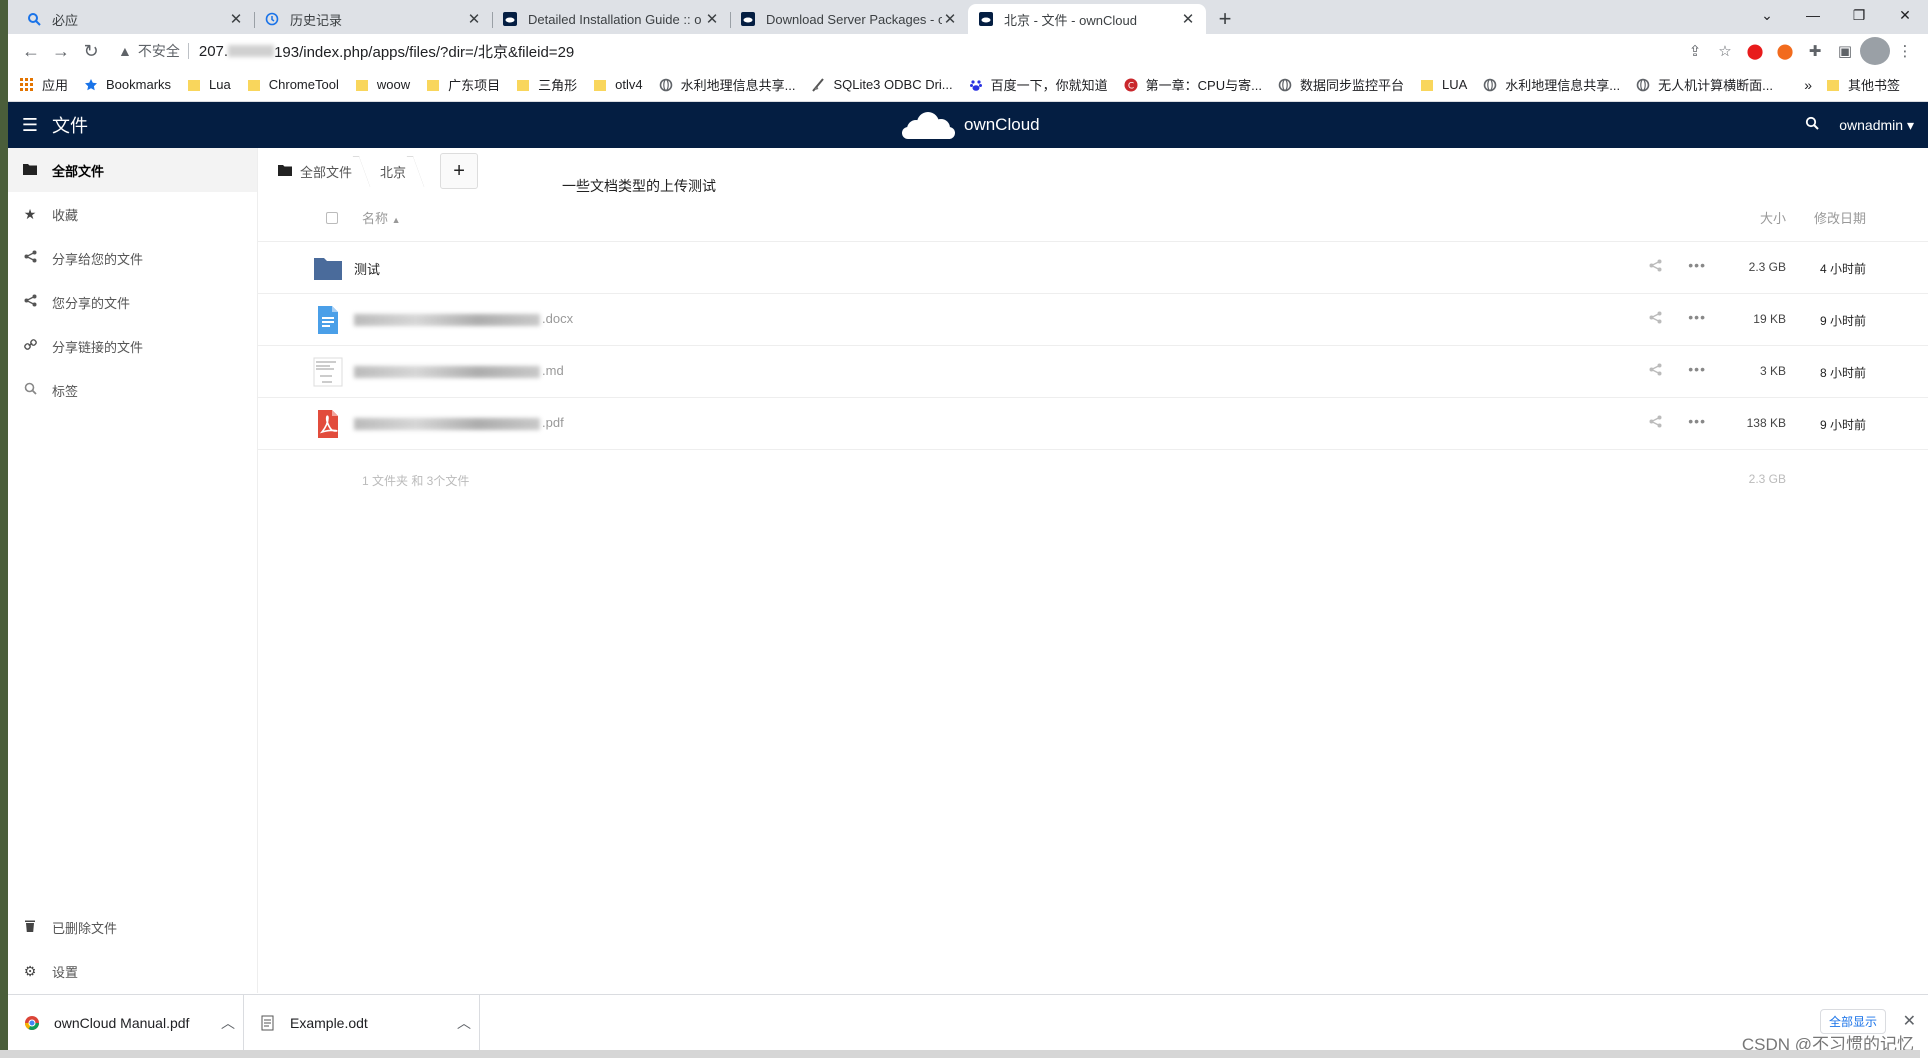  Describe the element at coordinates (1087, 19) in the screenshot. I see `tab-beijing-files: 北京 - 文件 - ownCloud ✕` at that location.